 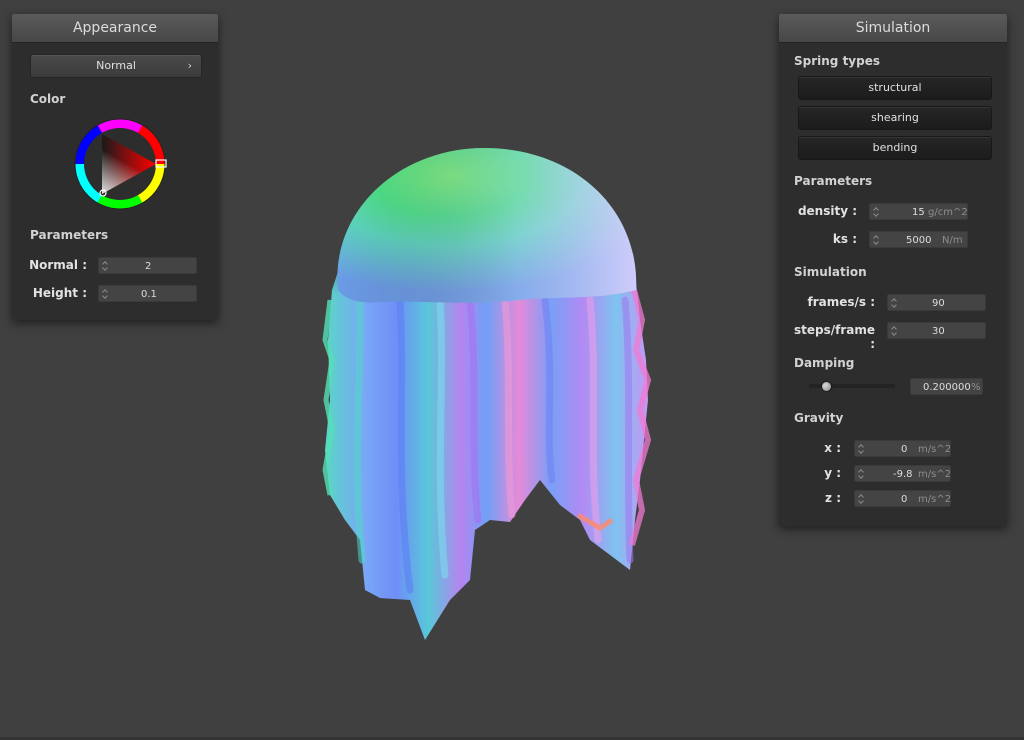 What do you see at coordinates (976, 387) in the screenshot?
I see `damping-unit: %` at bounding box center [976, 387].